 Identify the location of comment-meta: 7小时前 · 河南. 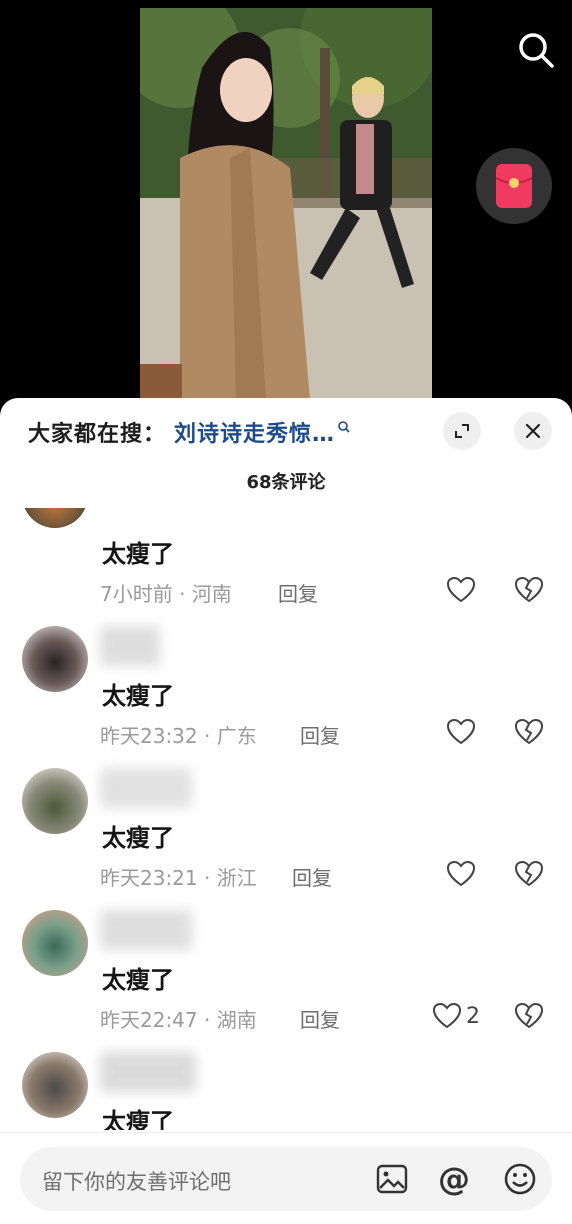
(166, 592).